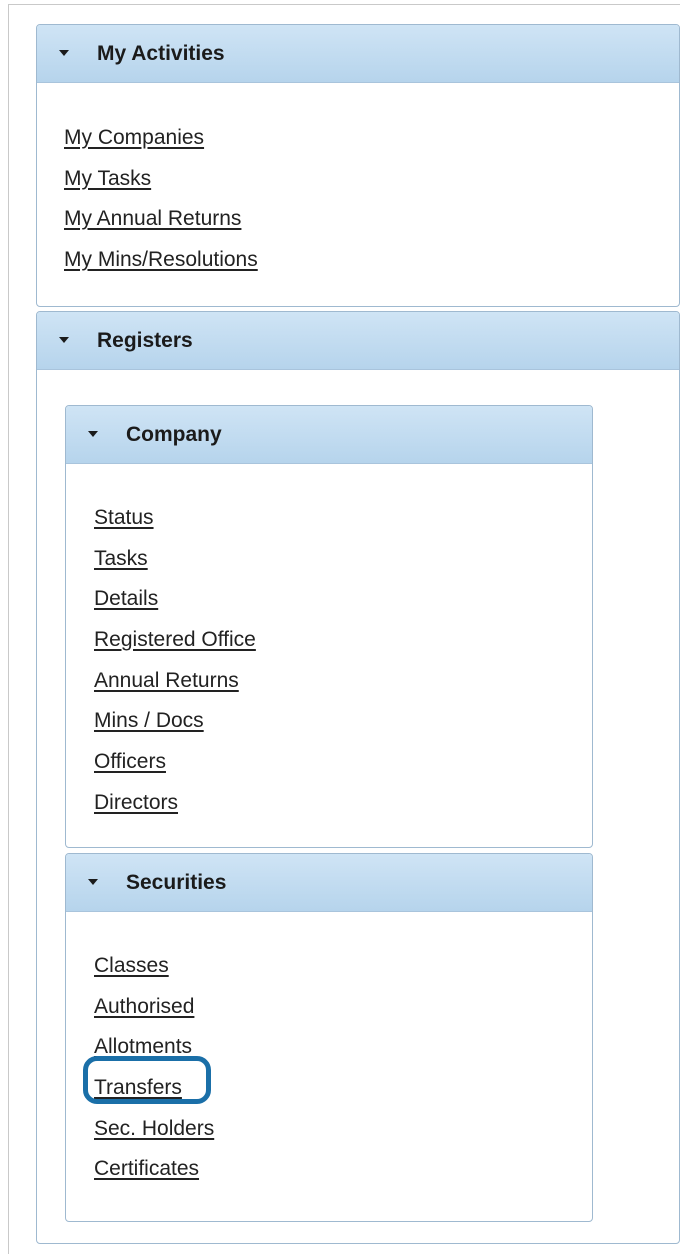 The height and width of the screenshot is (1254, 680). What do you see at coordinates (126, 598) in the screenshot?
I see `link-details: Details` at bounding box center [126, 598].